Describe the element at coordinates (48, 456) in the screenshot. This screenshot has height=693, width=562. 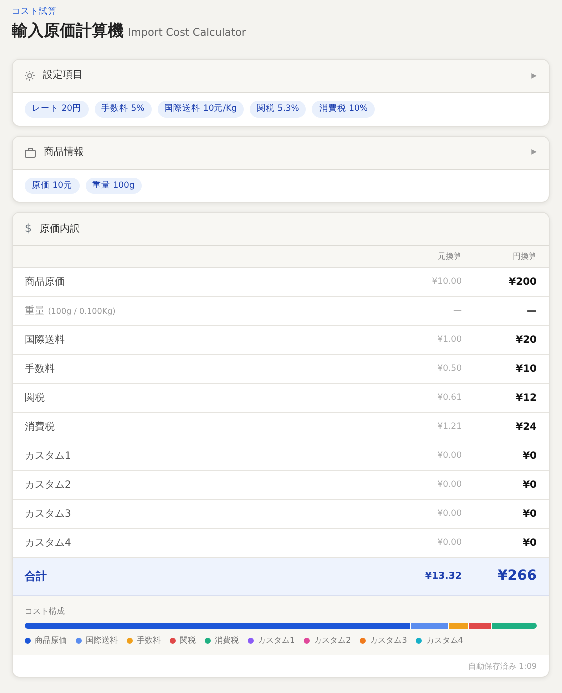
I see `row-label: カスタム1` at that location.